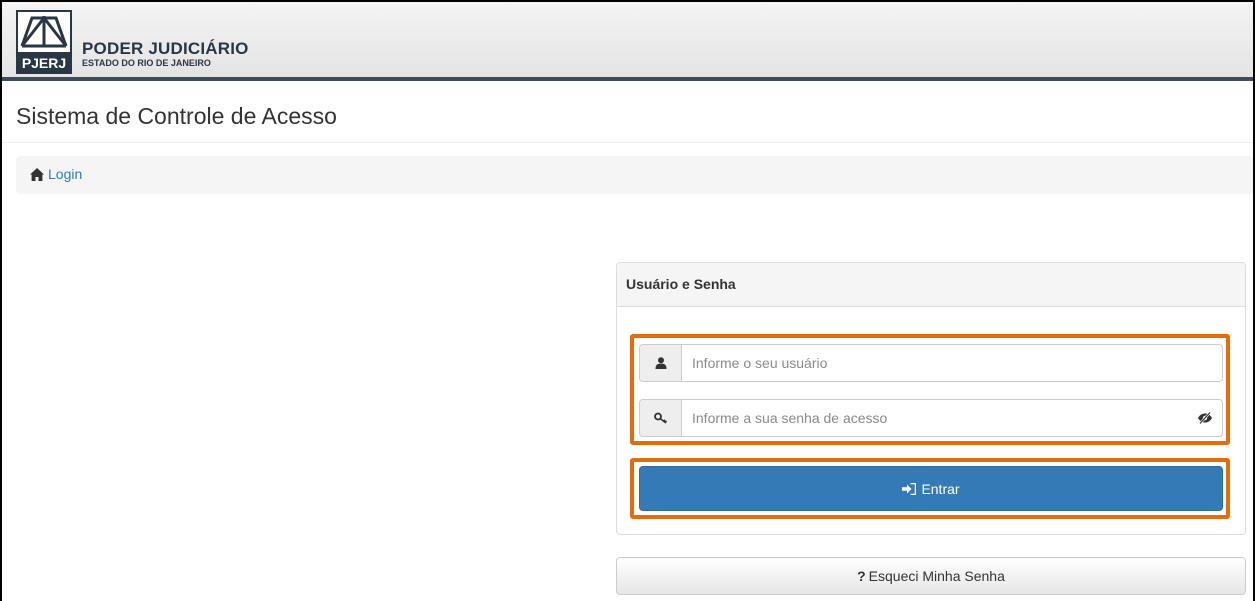 The width and height of the screenshot is (1255, 601). I want to click on forgot-password-button: ? Esqueci Minha Senha, so click(931, 576).